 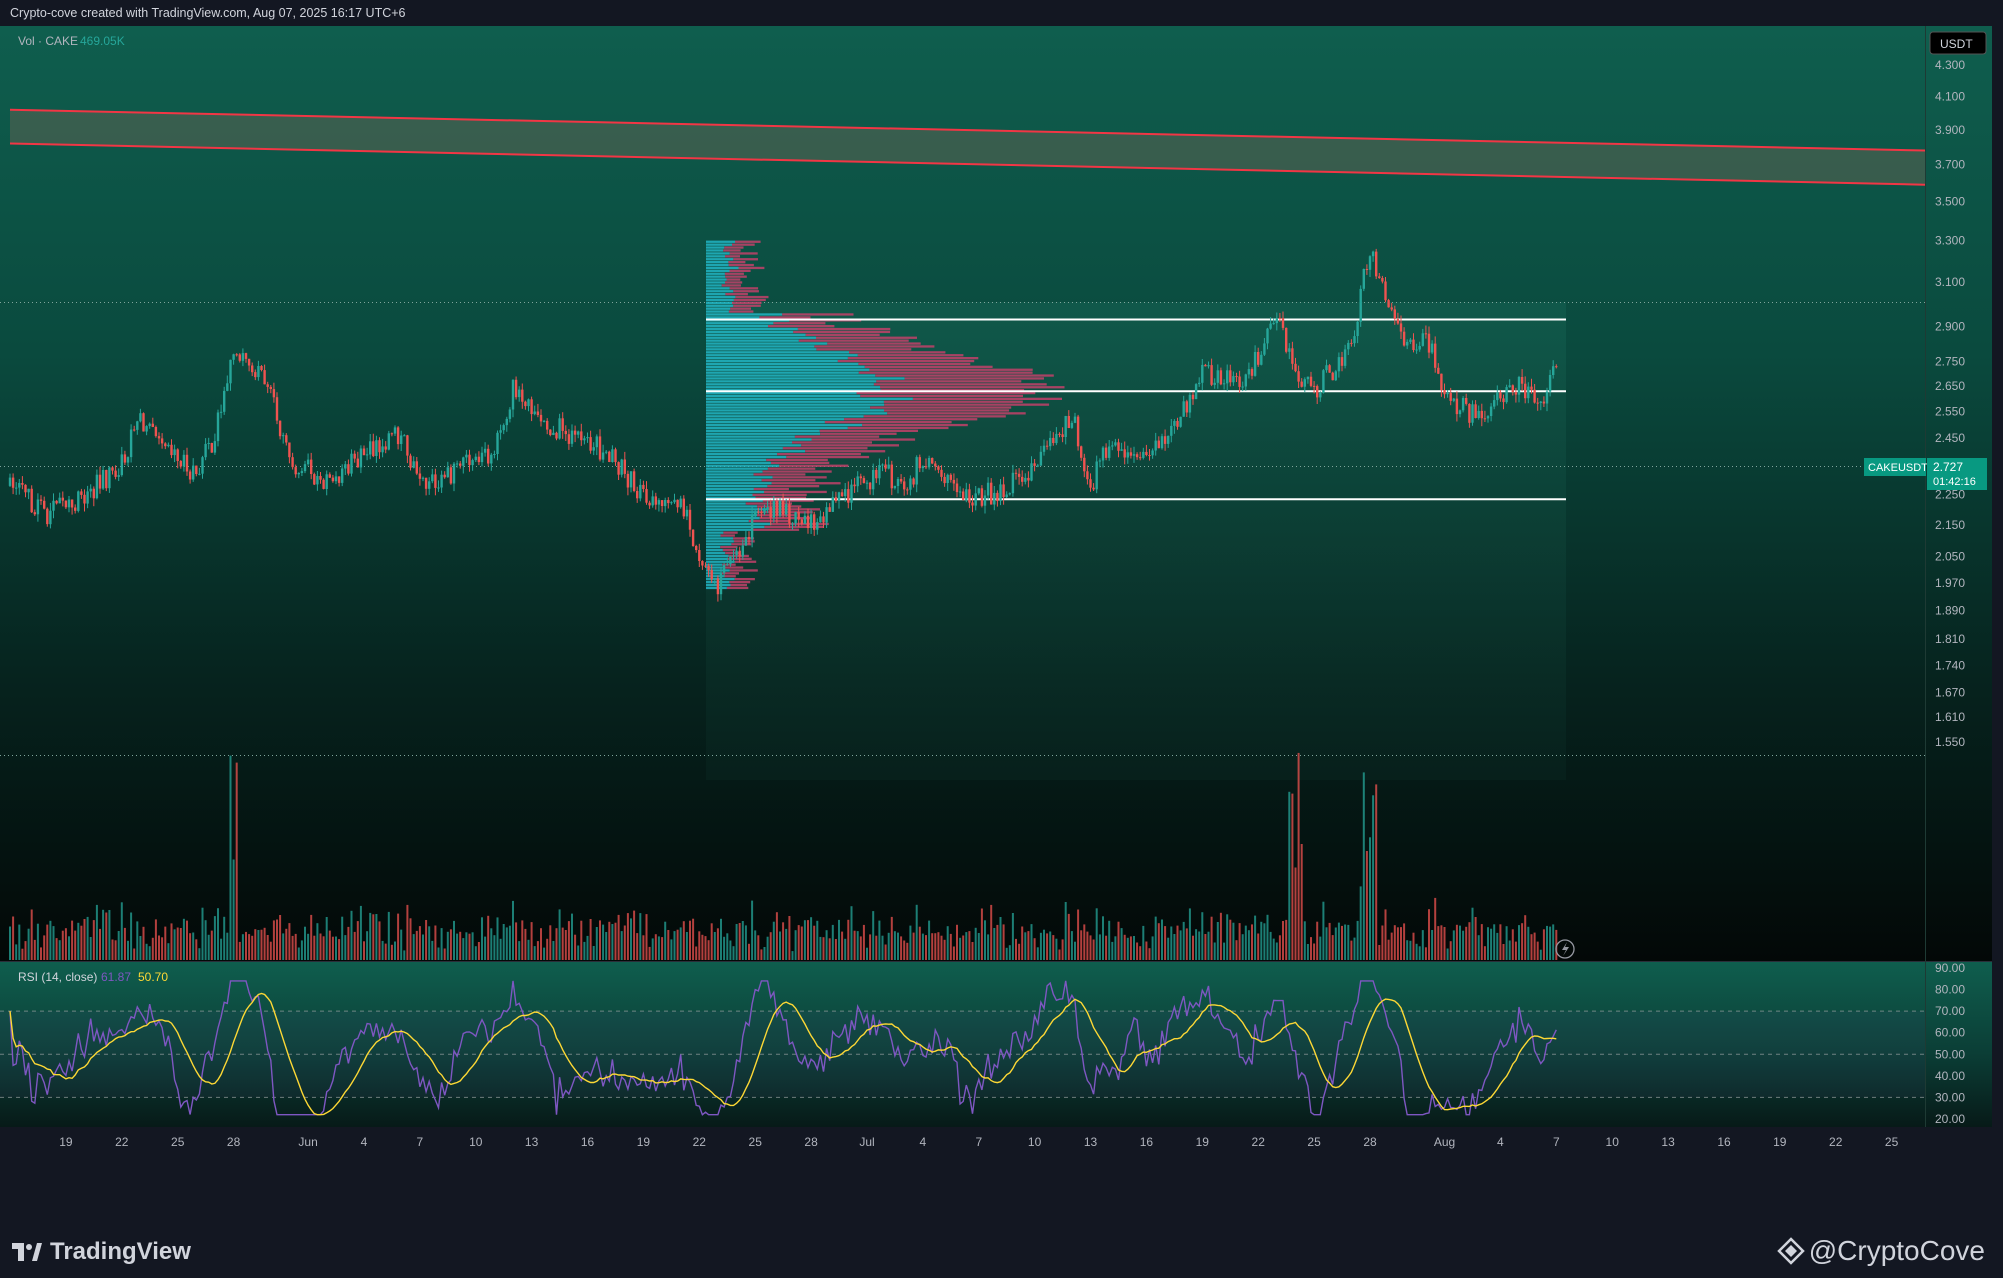 What do you see at coordinates (153, 977) in the screenshot?
I see `rsi-ma-value: 50.70` at bounding box center [153, 977].